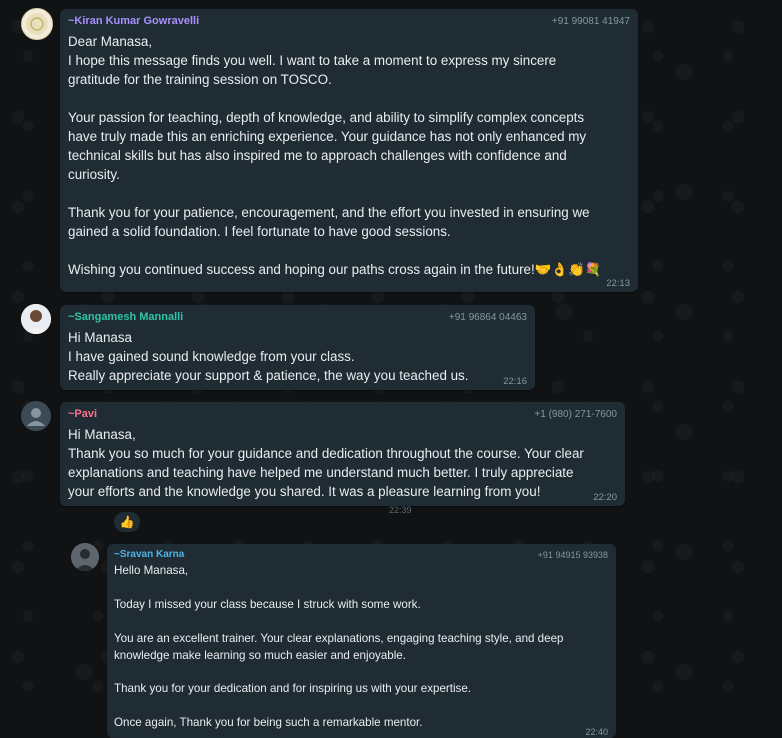 Image resolution: width=782 pixels, height=738 pixels. What do you see at coordinates (575, 414) in the screenshot?
I see `sender-phone: +1 (980) 271-7600` at bounding box center [575, 414].